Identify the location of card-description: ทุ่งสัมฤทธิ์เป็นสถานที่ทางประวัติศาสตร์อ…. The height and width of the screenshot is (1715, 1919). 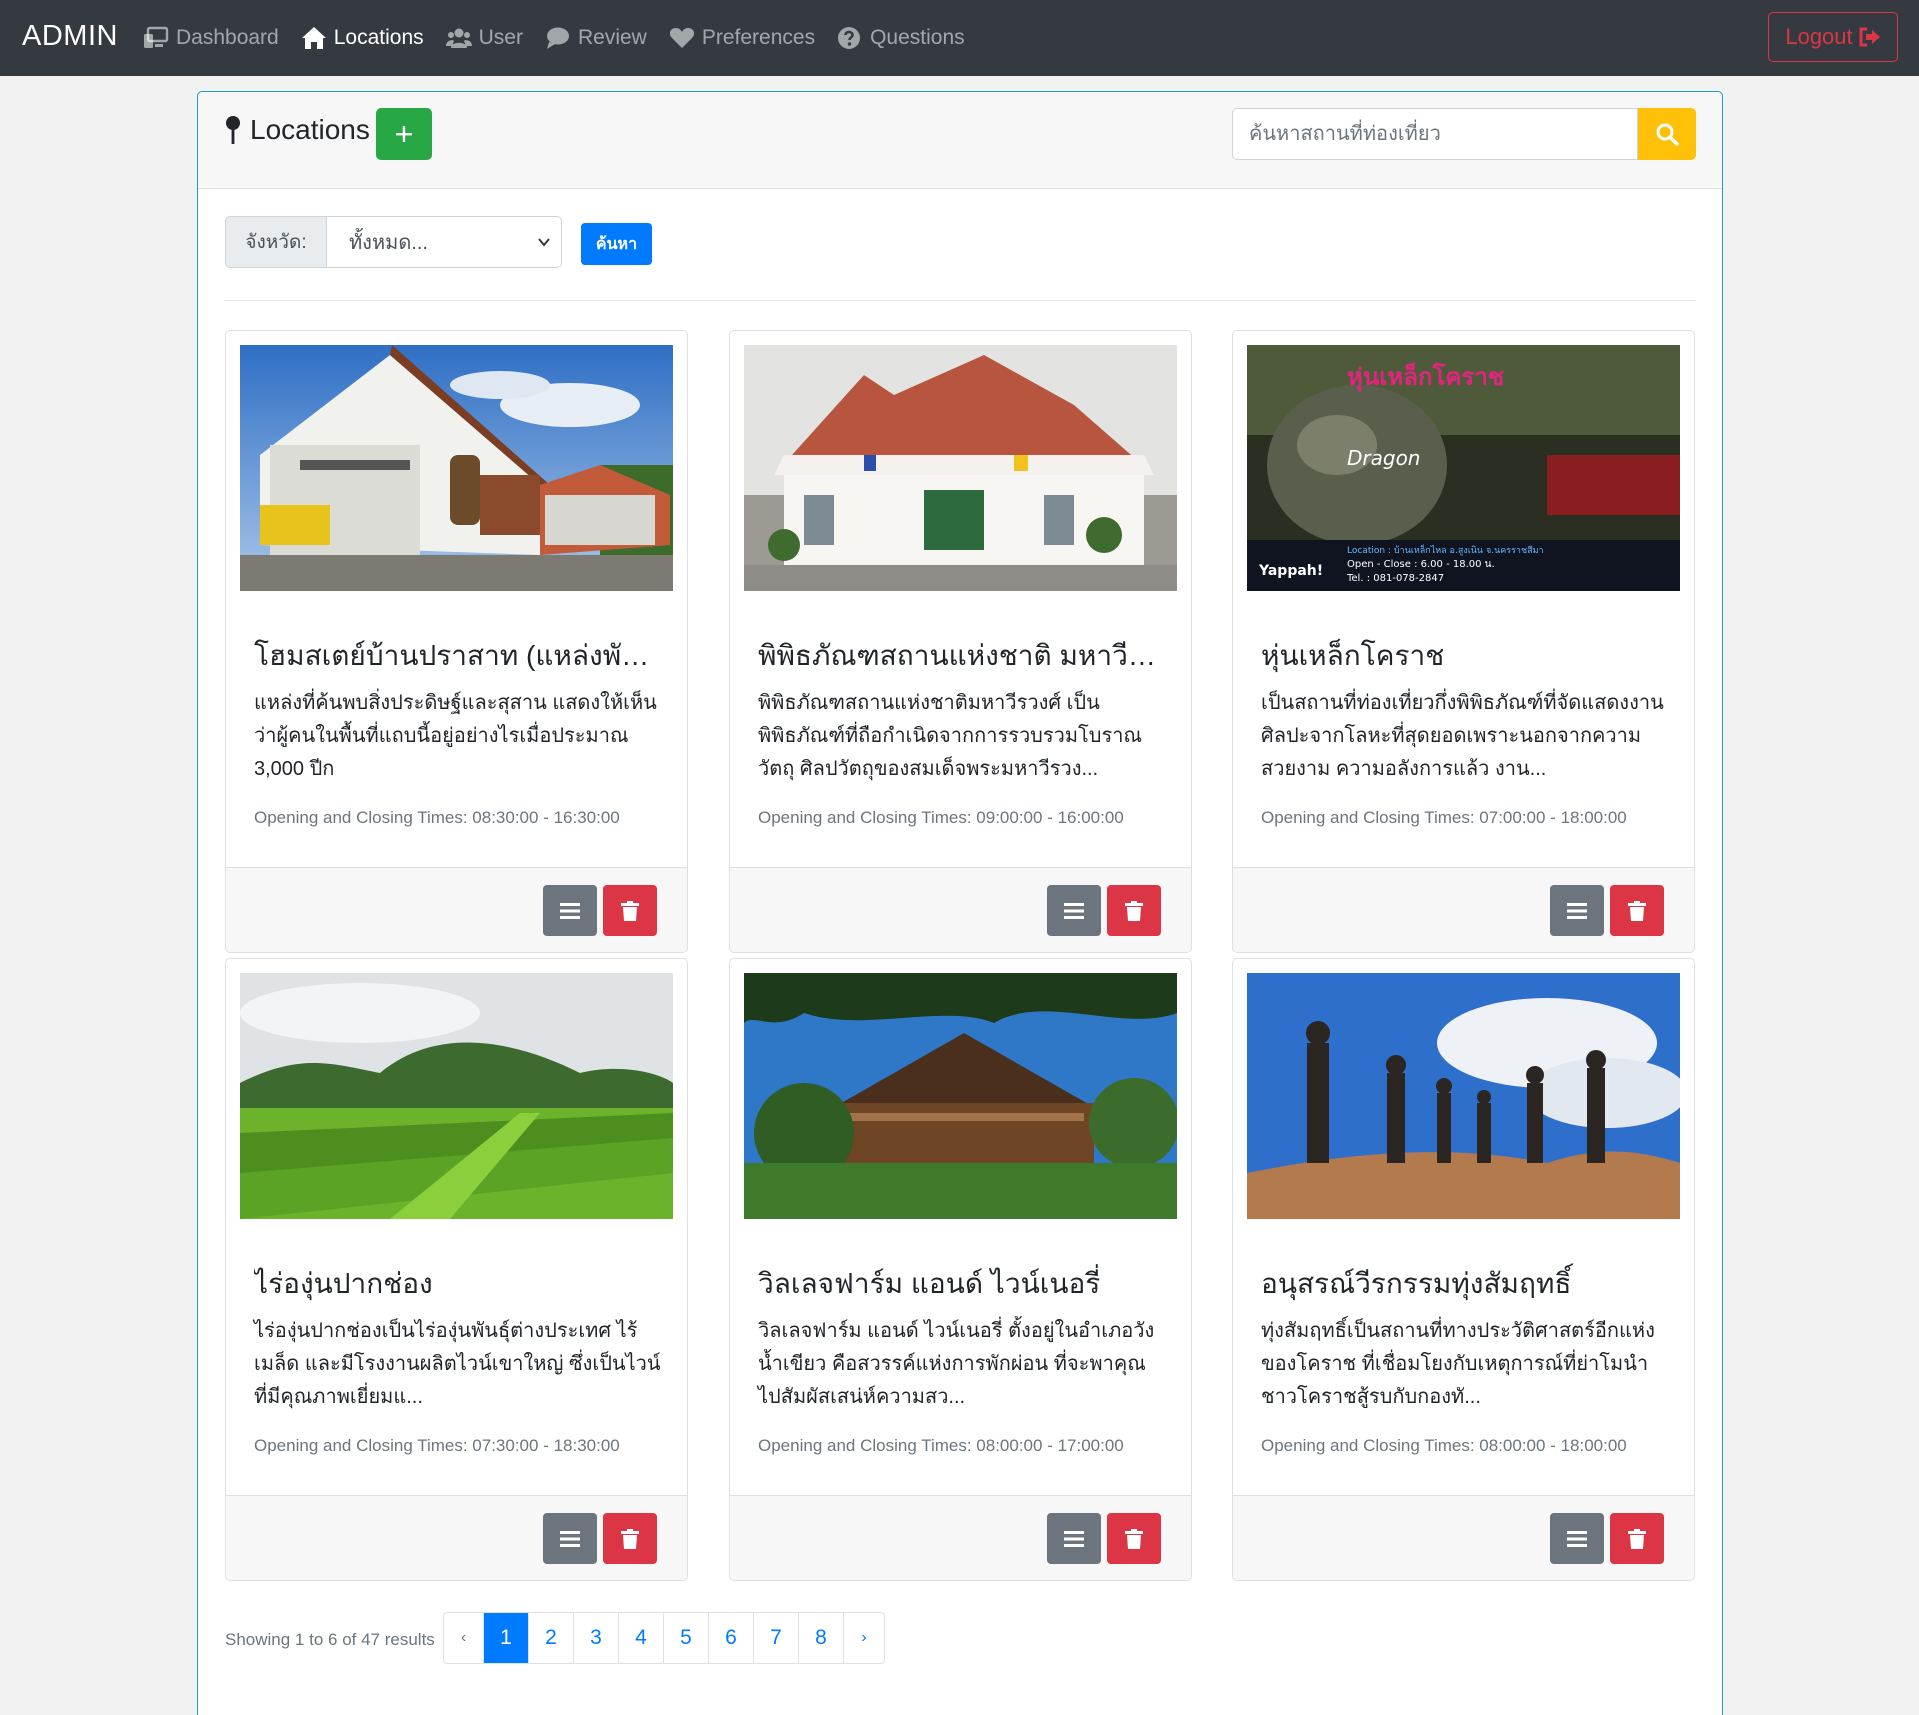
(1458, 1364).